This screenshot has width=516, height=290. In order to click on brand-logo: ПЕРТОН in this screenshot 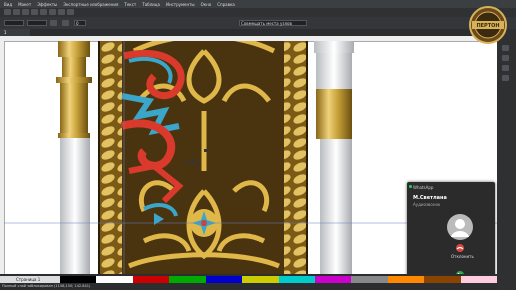, I will do `click(488, 25)`.